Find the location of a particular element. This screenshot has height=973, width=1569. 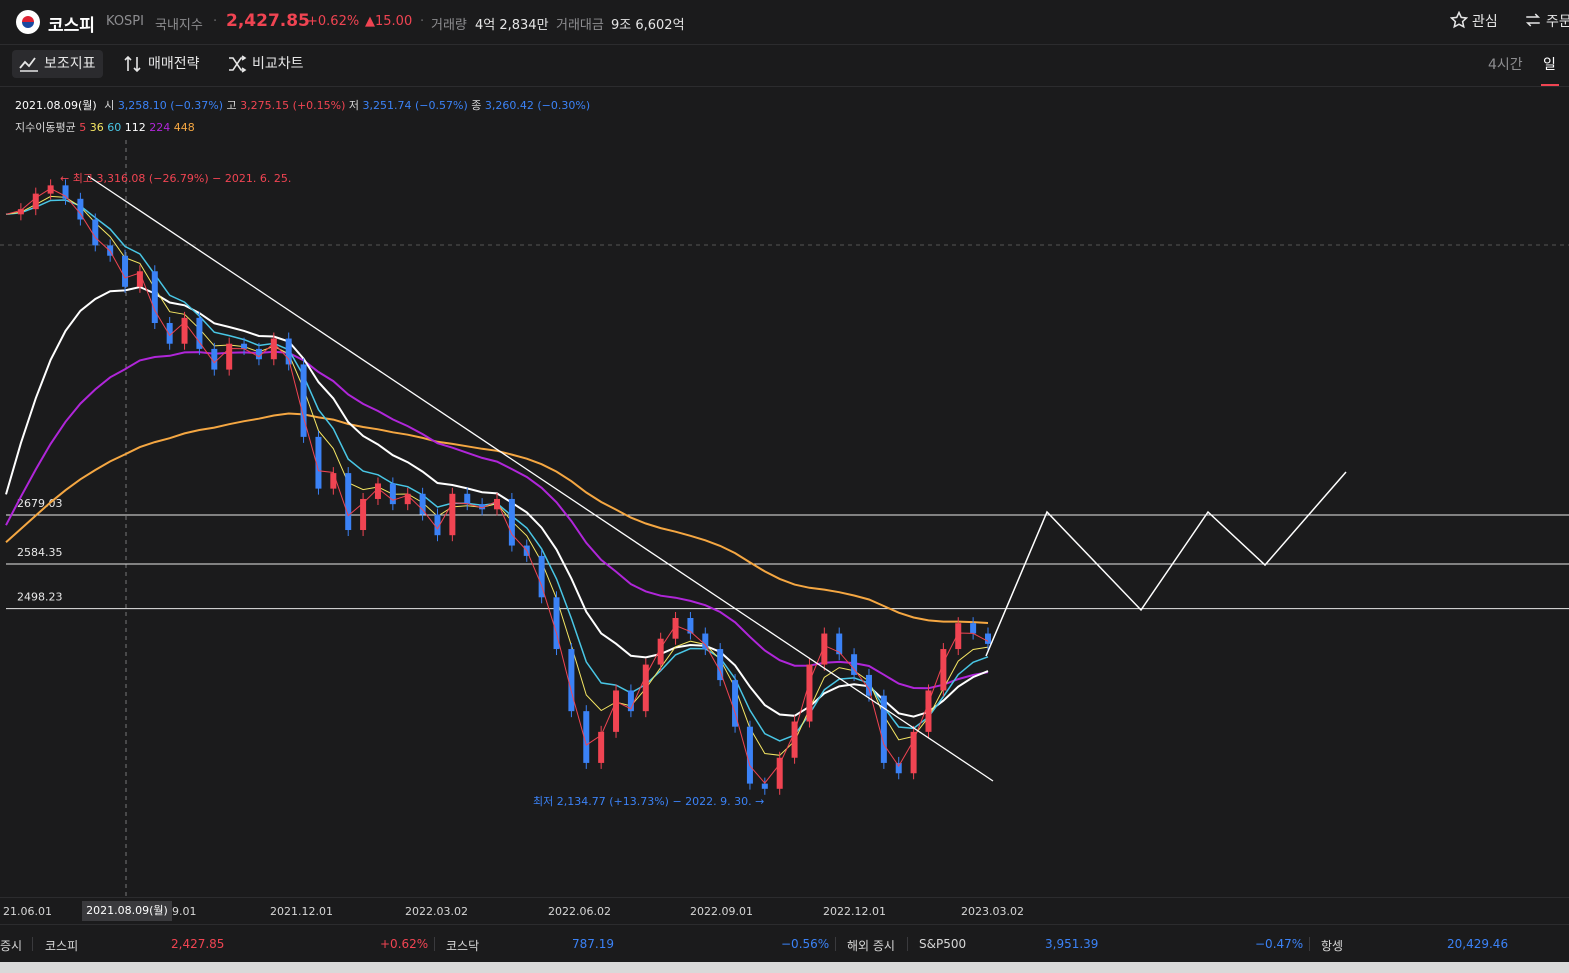

compare-button: 비교차트 is located at coordinates (265, 64).